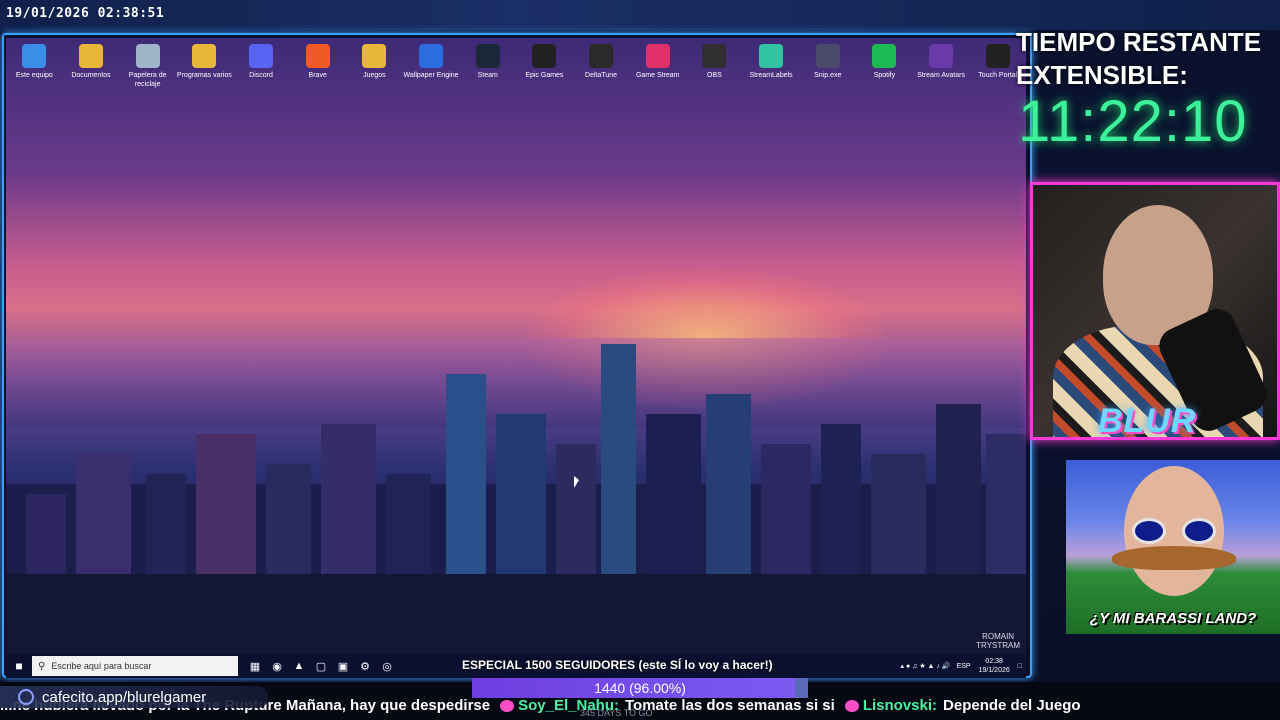 The image size is (1280, 720). Describe the element at coordinates (1012, 705) in the screenshot. I see `chat-message: Depende del Juego` at that location.